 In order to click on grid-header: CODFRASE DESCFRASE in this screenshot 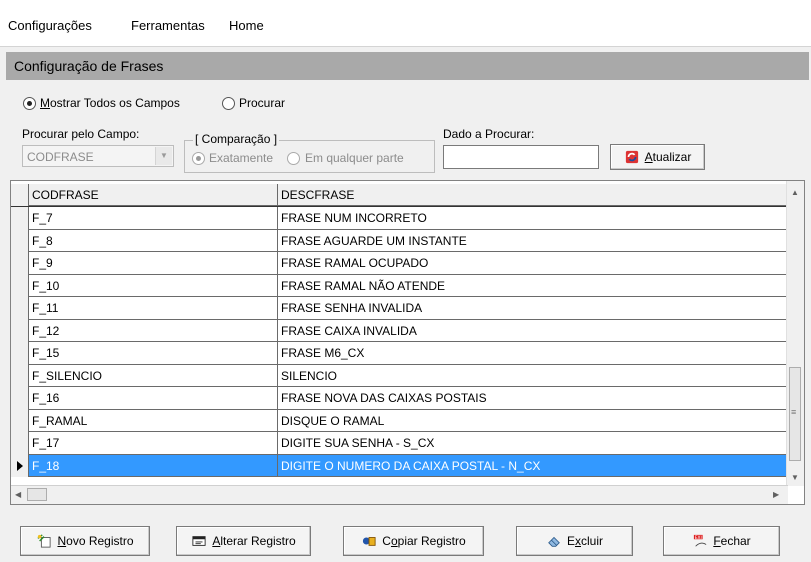, I will do `click(399, 195)`.